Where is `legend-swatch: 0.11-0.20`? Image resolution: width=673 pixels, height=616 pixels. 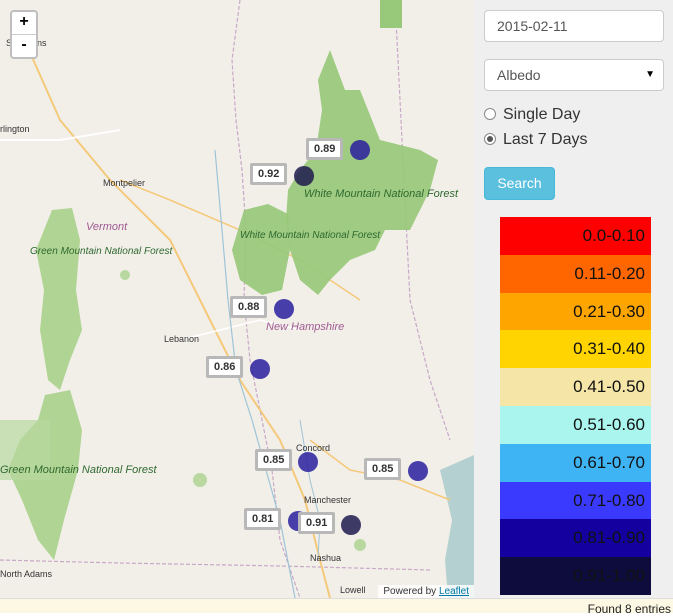
legend-swatch: 0.11-0.20 is located at coordinates (575, 273).